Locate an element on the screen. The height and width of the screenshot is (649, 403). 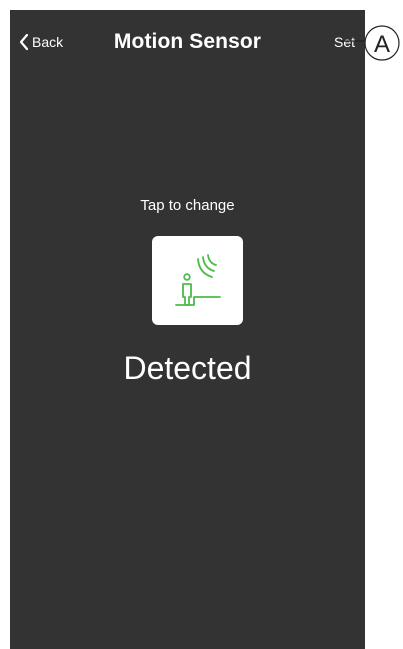
sensor-state-label: Detected is located at coordinates (187, 368).